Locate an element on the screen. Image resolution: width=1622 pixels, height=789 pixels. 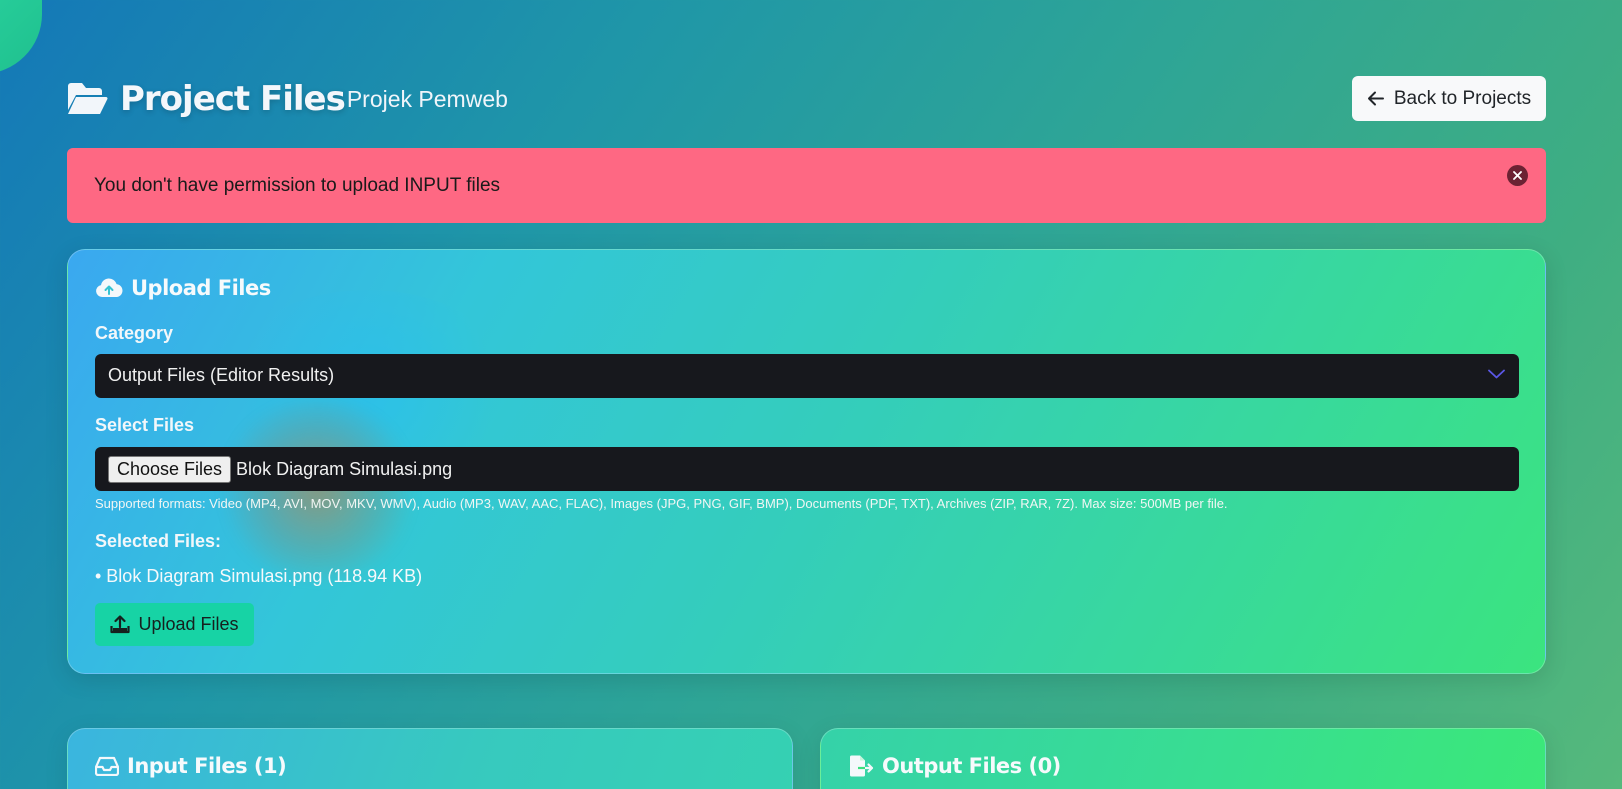
upload-card-title: Upload Files is located at coordinates (183, 288).